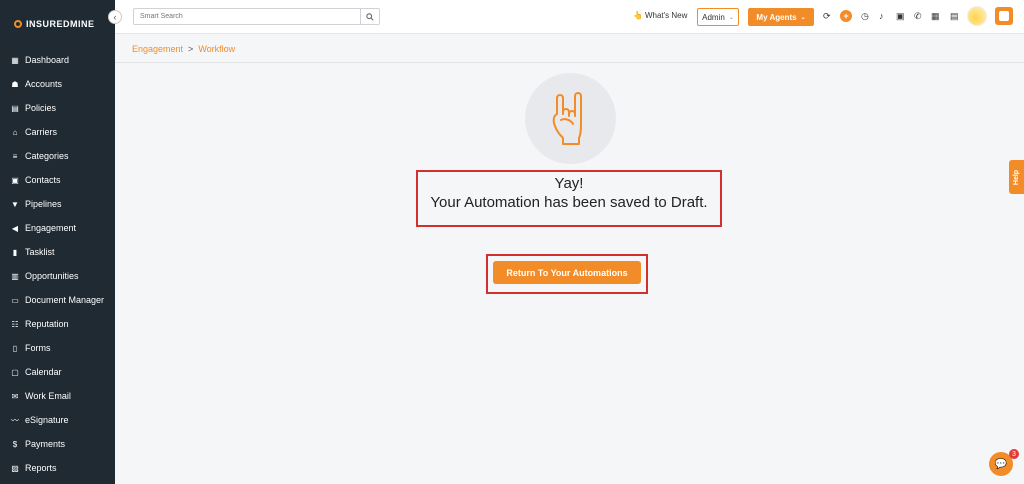 Image resolution: width=1024 pixels, height=484 pixels. I want to click on success-message: Your Automation has been saved to Draft., so click(569, 202).